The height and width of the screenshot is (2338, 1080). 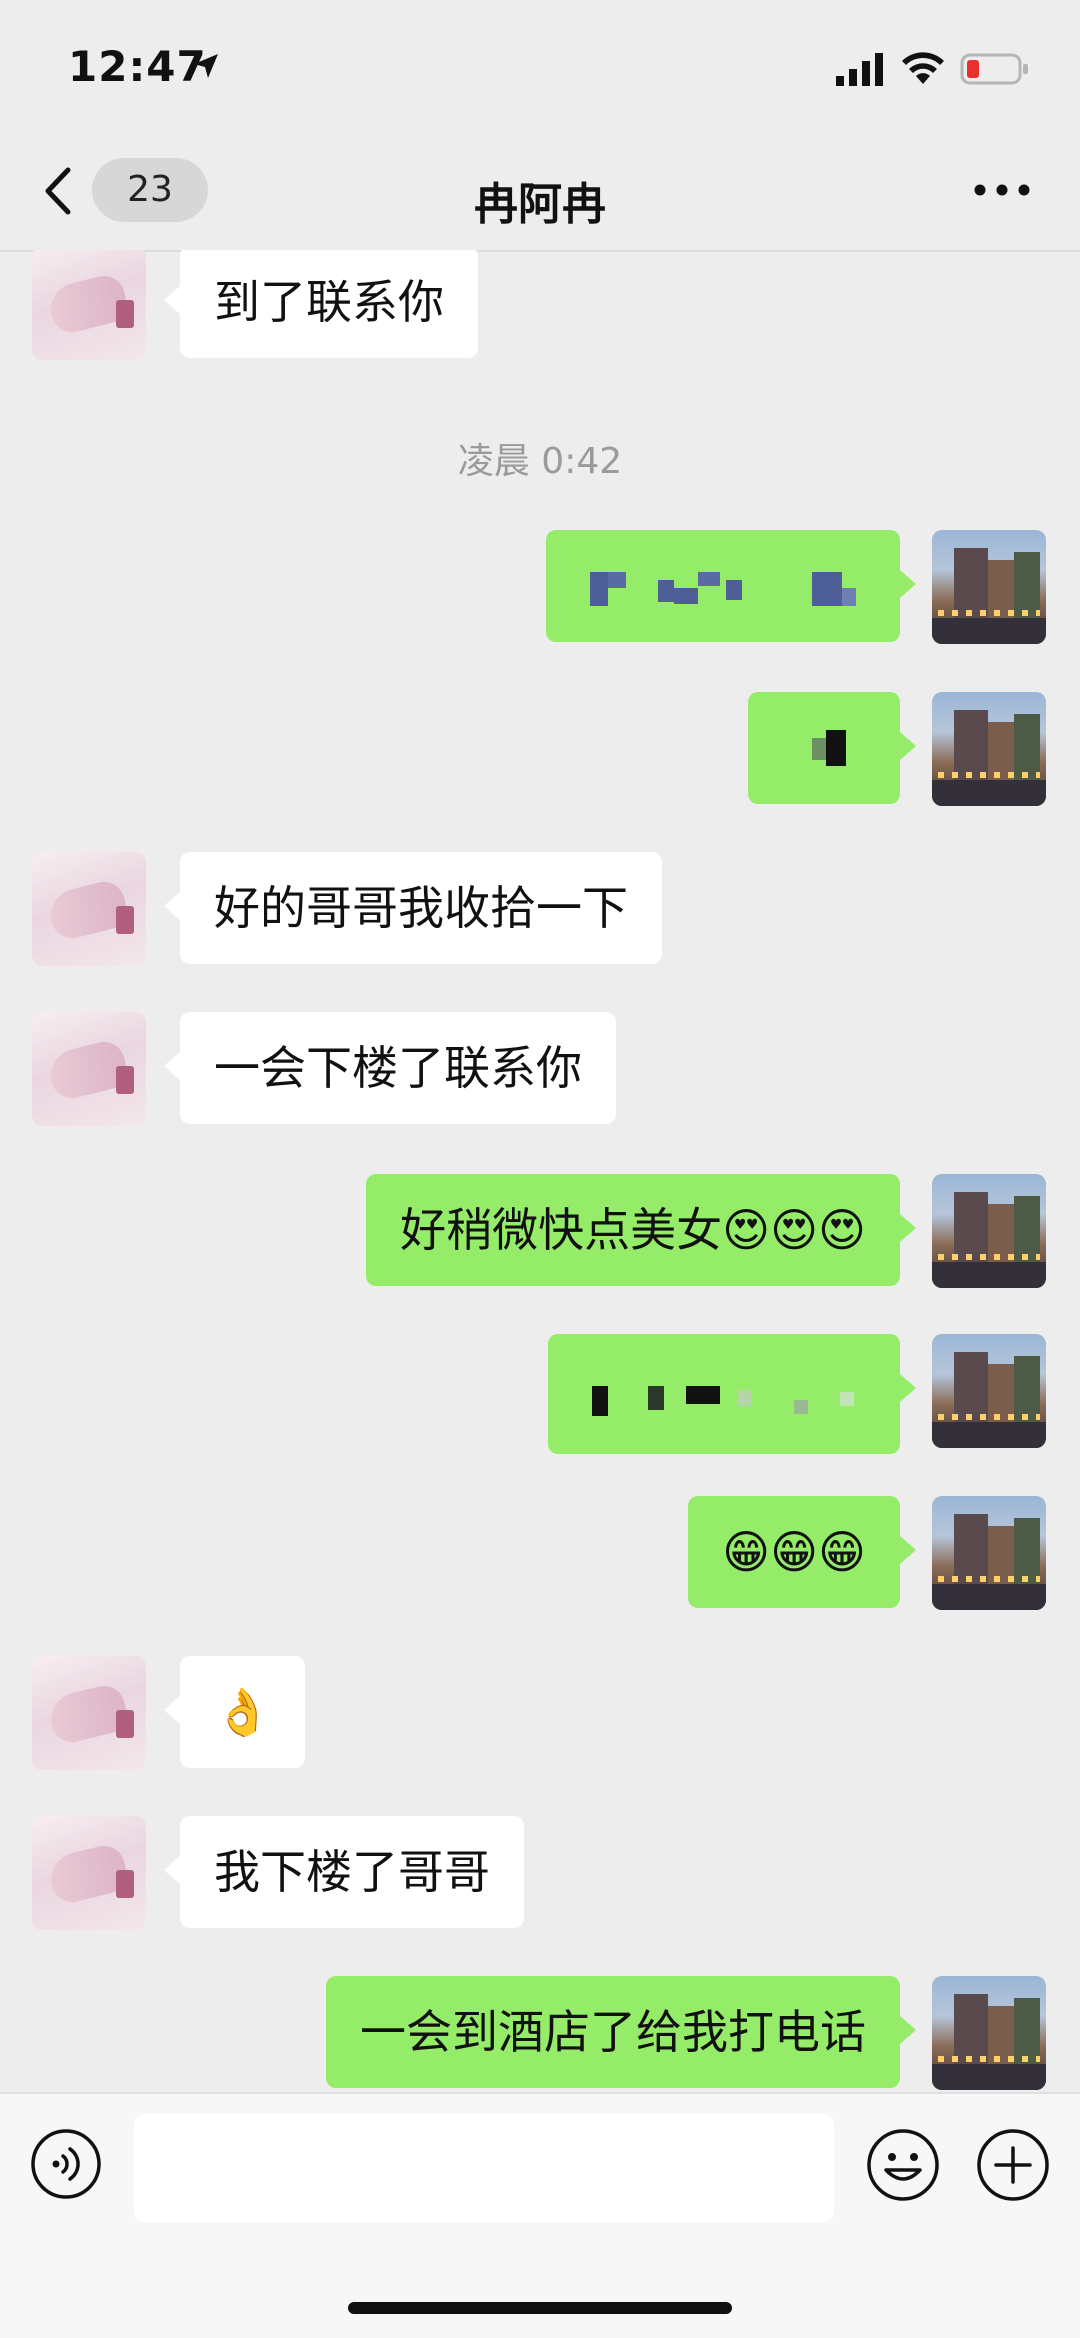 I want to click on location-arrow-icon, so click(x=206, y=66).